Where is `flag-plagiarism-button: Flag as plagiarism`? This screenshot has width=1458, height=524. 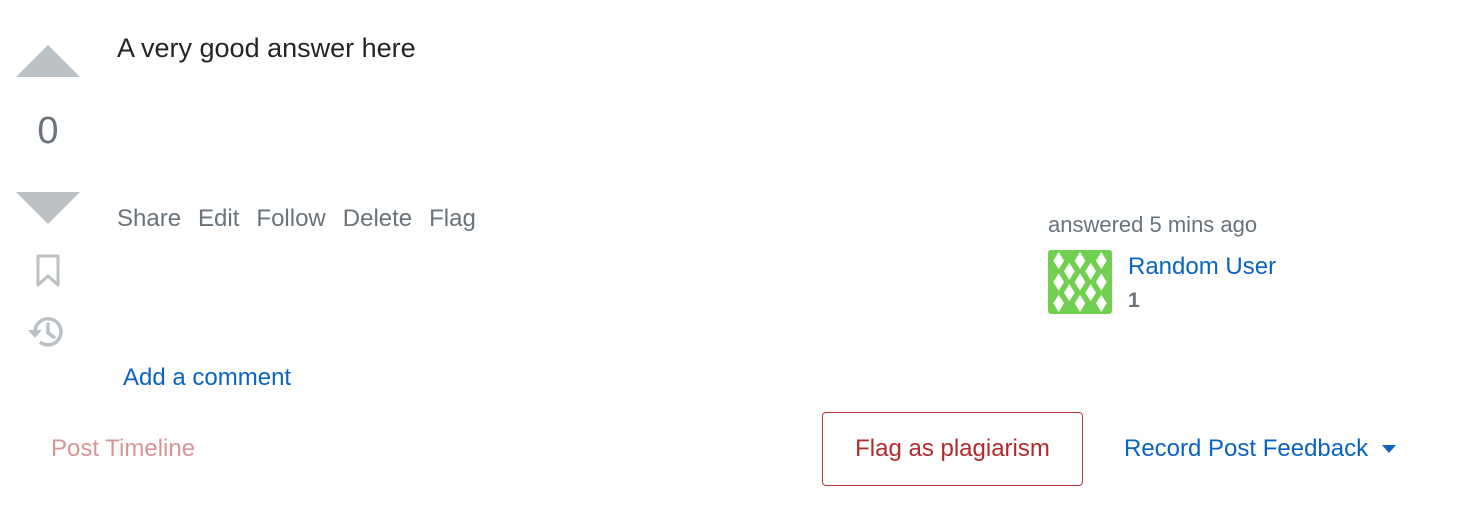 flag-plagiarism-button: Flag as plagiarism is located at coordinates (952, 449).